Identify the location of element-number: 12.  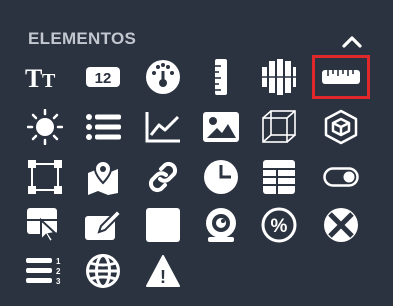
(103, 77).